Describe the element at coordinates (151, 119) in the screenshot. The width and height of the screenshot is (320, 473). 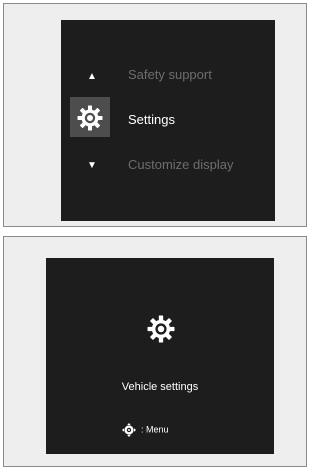
I see `menu-item-settings: Settings` at that location.